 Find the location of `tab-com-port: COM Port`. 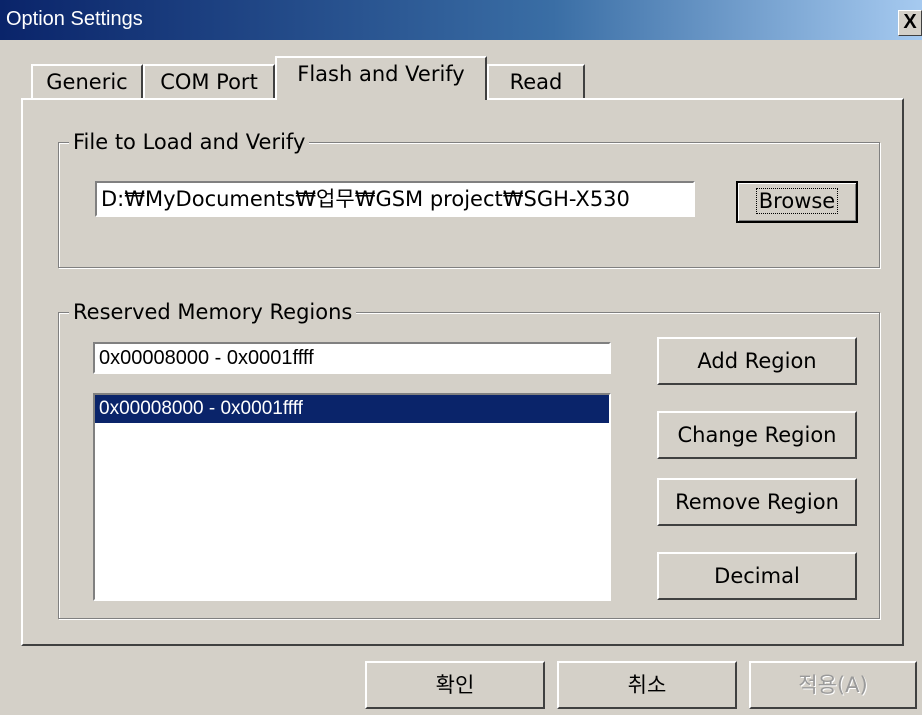

tab-com-port: COM Port is located at coordinates (209, 81).